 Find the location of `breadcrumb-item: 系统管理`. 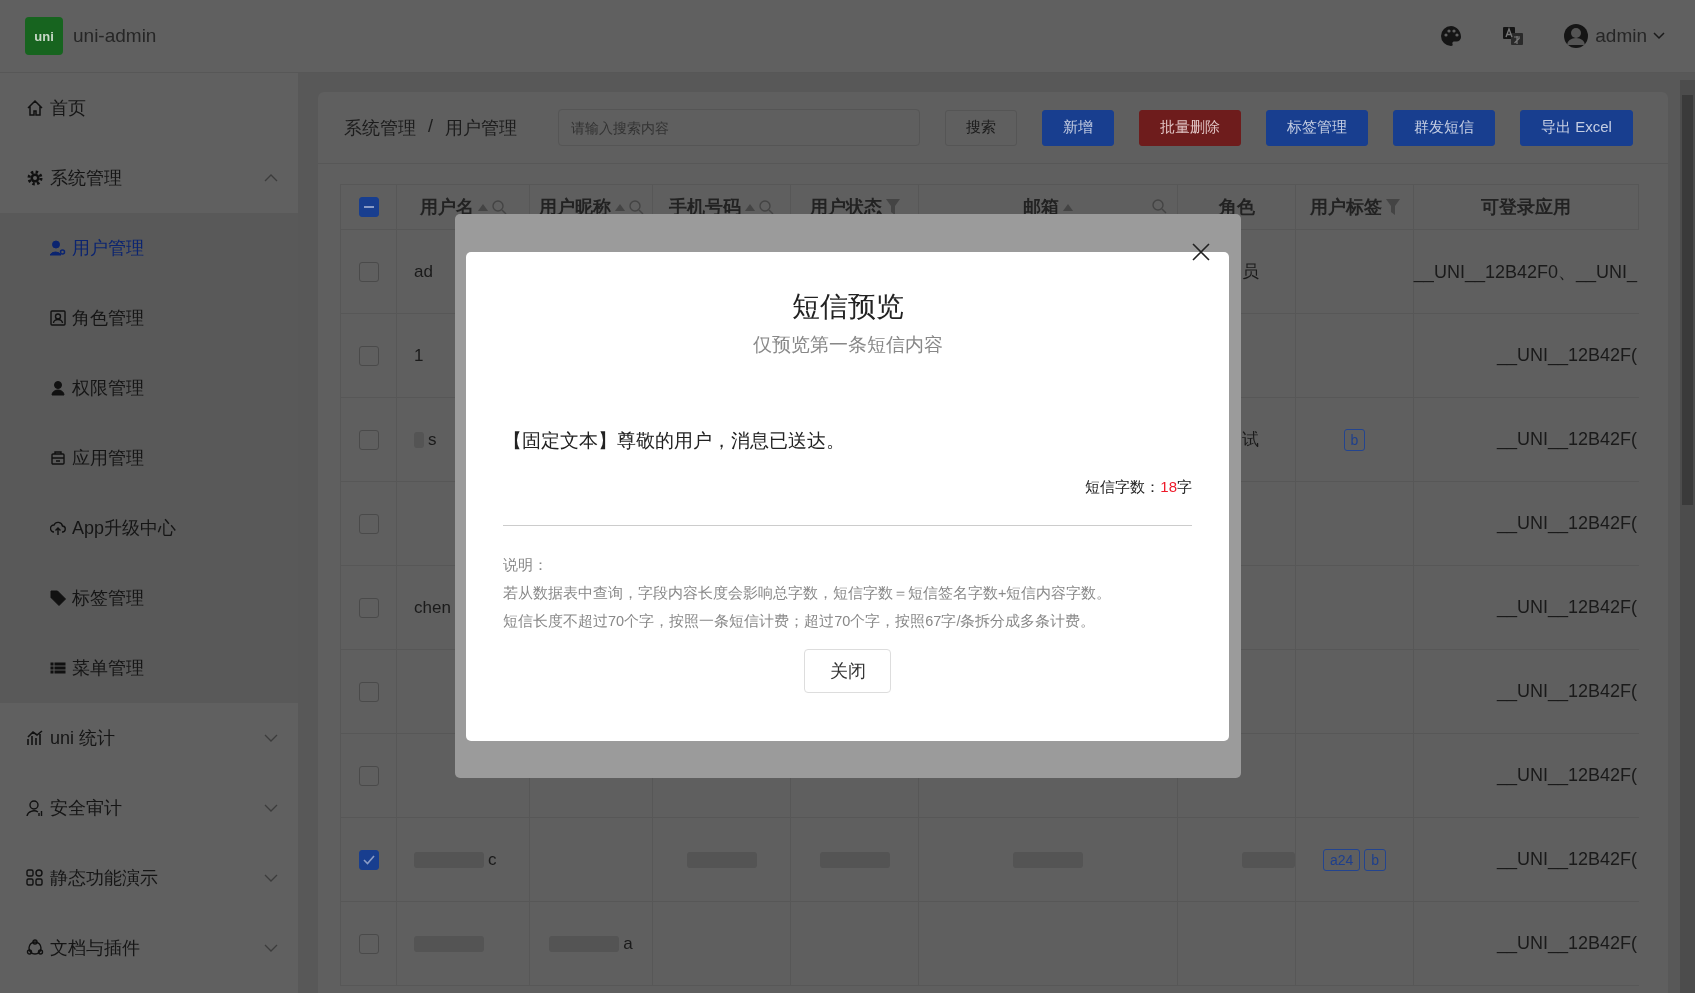

breadcrumb-item: 系统管理 is located at coordinates (380, 127).